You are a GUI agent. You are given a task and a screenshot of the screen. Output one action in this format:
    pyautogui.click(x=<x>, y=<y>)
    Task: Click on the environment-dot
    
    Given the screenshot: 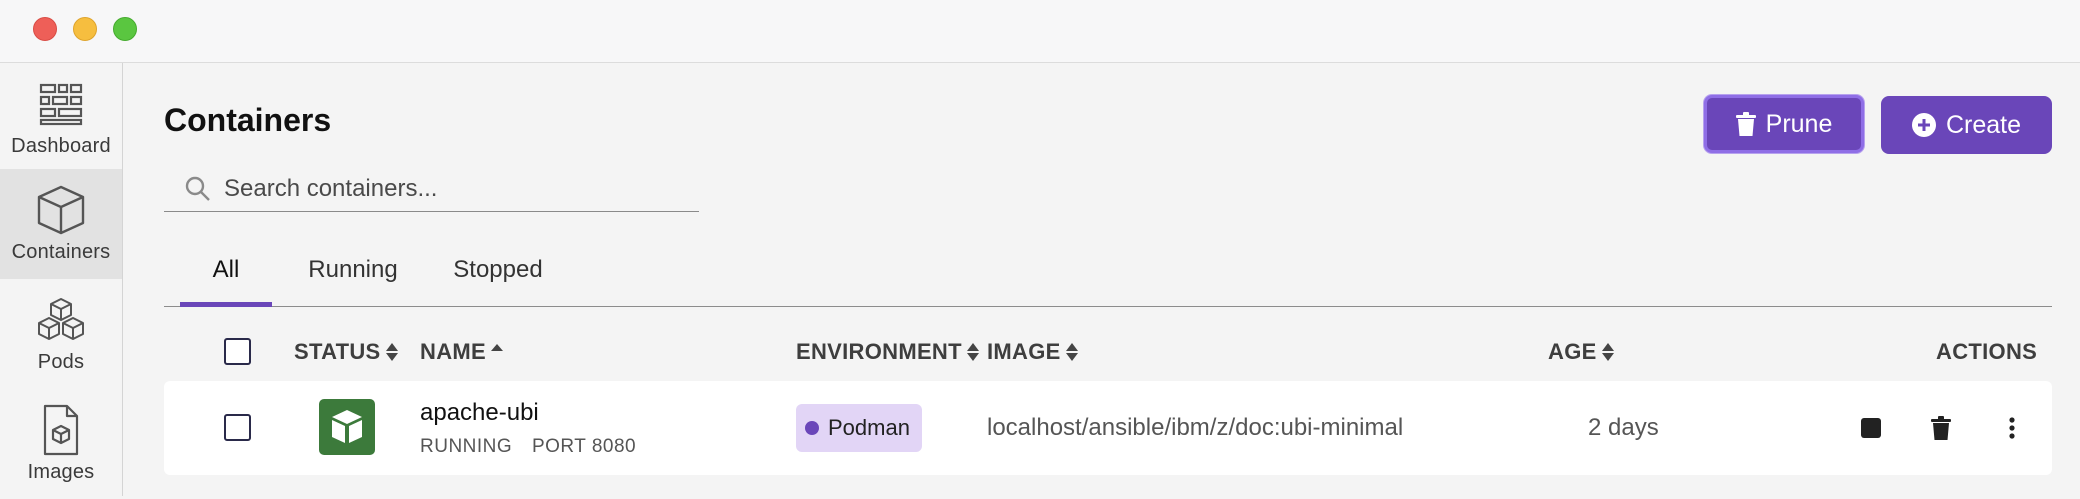 What is the action you would take?
    pyautogui.click(x=812, y=428)
    